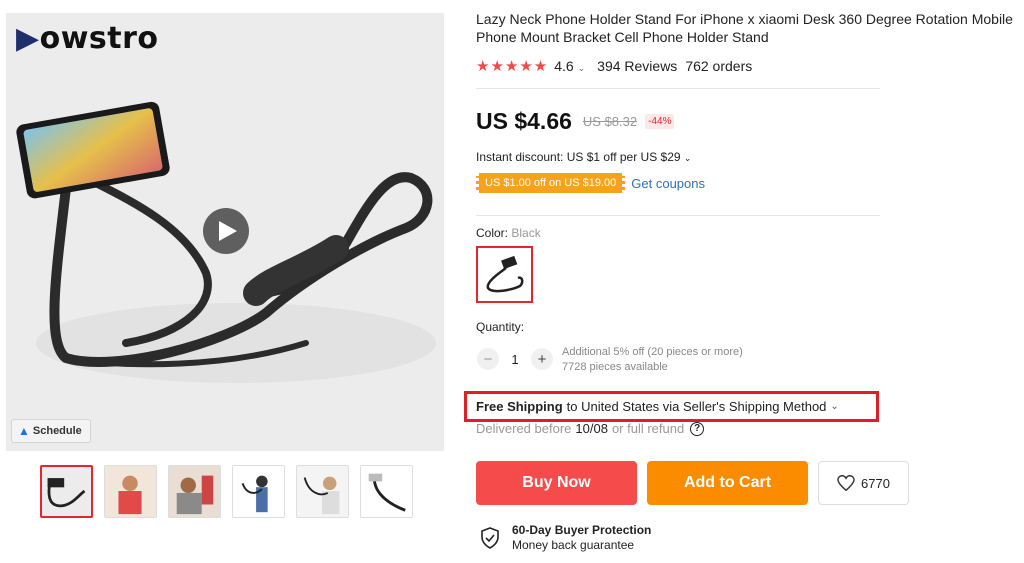 This screenshot has height=563, width=1024. I want to click on original-price: US $8.32, so click(610, 121).